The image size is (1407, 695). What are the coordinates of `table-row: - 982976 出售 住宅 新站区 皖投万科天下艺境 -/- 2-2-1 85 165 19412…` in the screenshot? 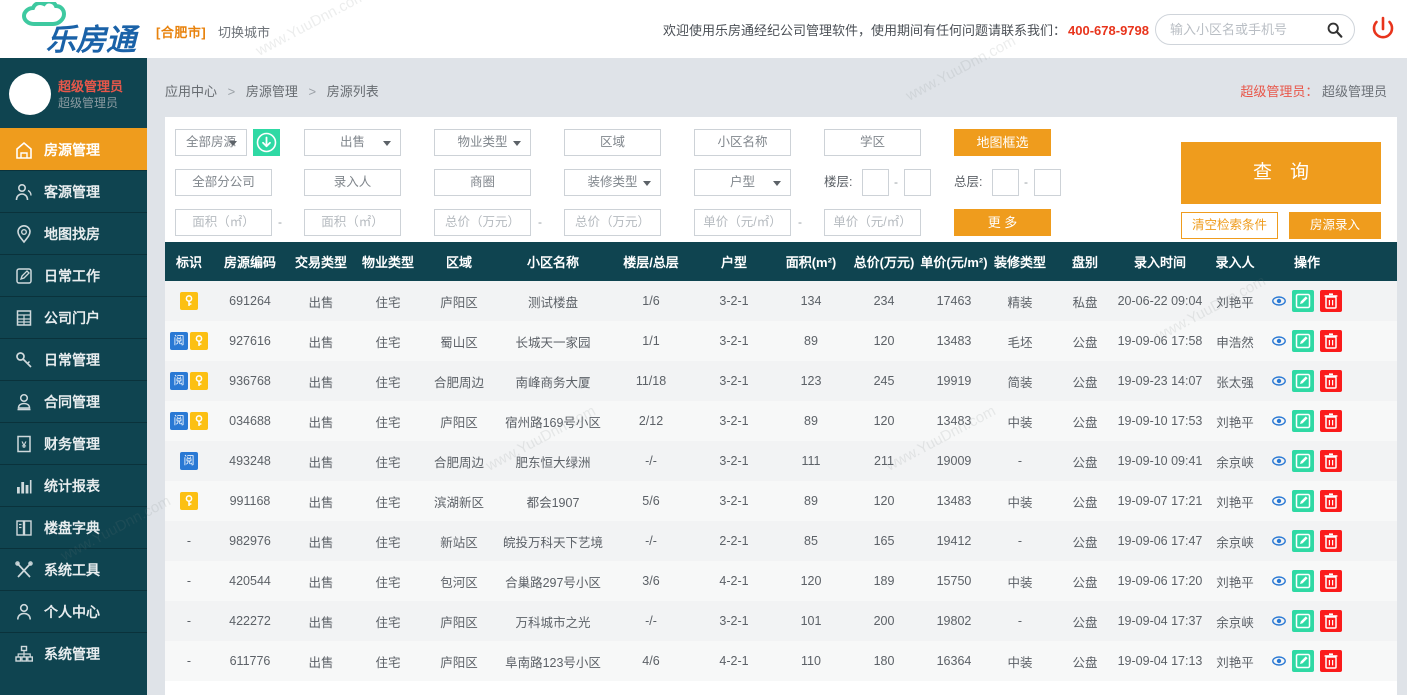 It's located at (781, 541).